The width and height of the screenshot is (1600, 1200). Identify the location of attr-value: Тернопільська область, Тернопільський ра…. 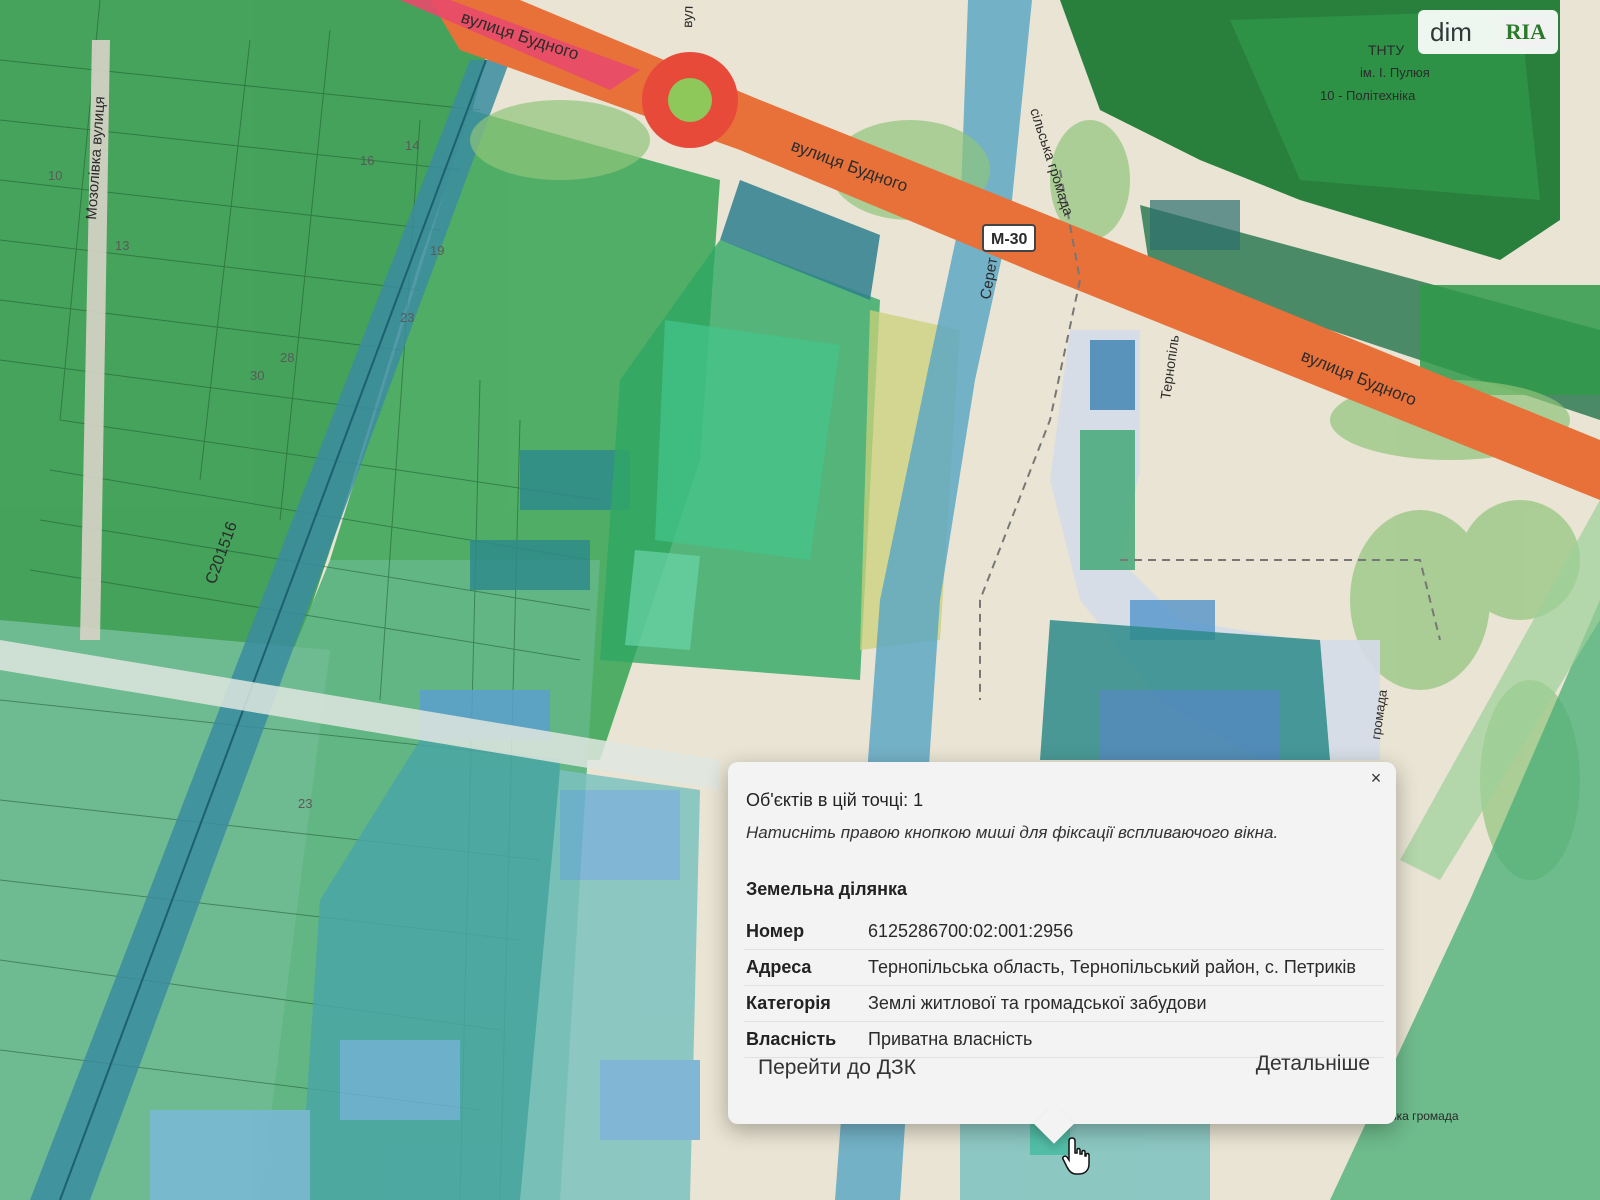
(1126, 967).